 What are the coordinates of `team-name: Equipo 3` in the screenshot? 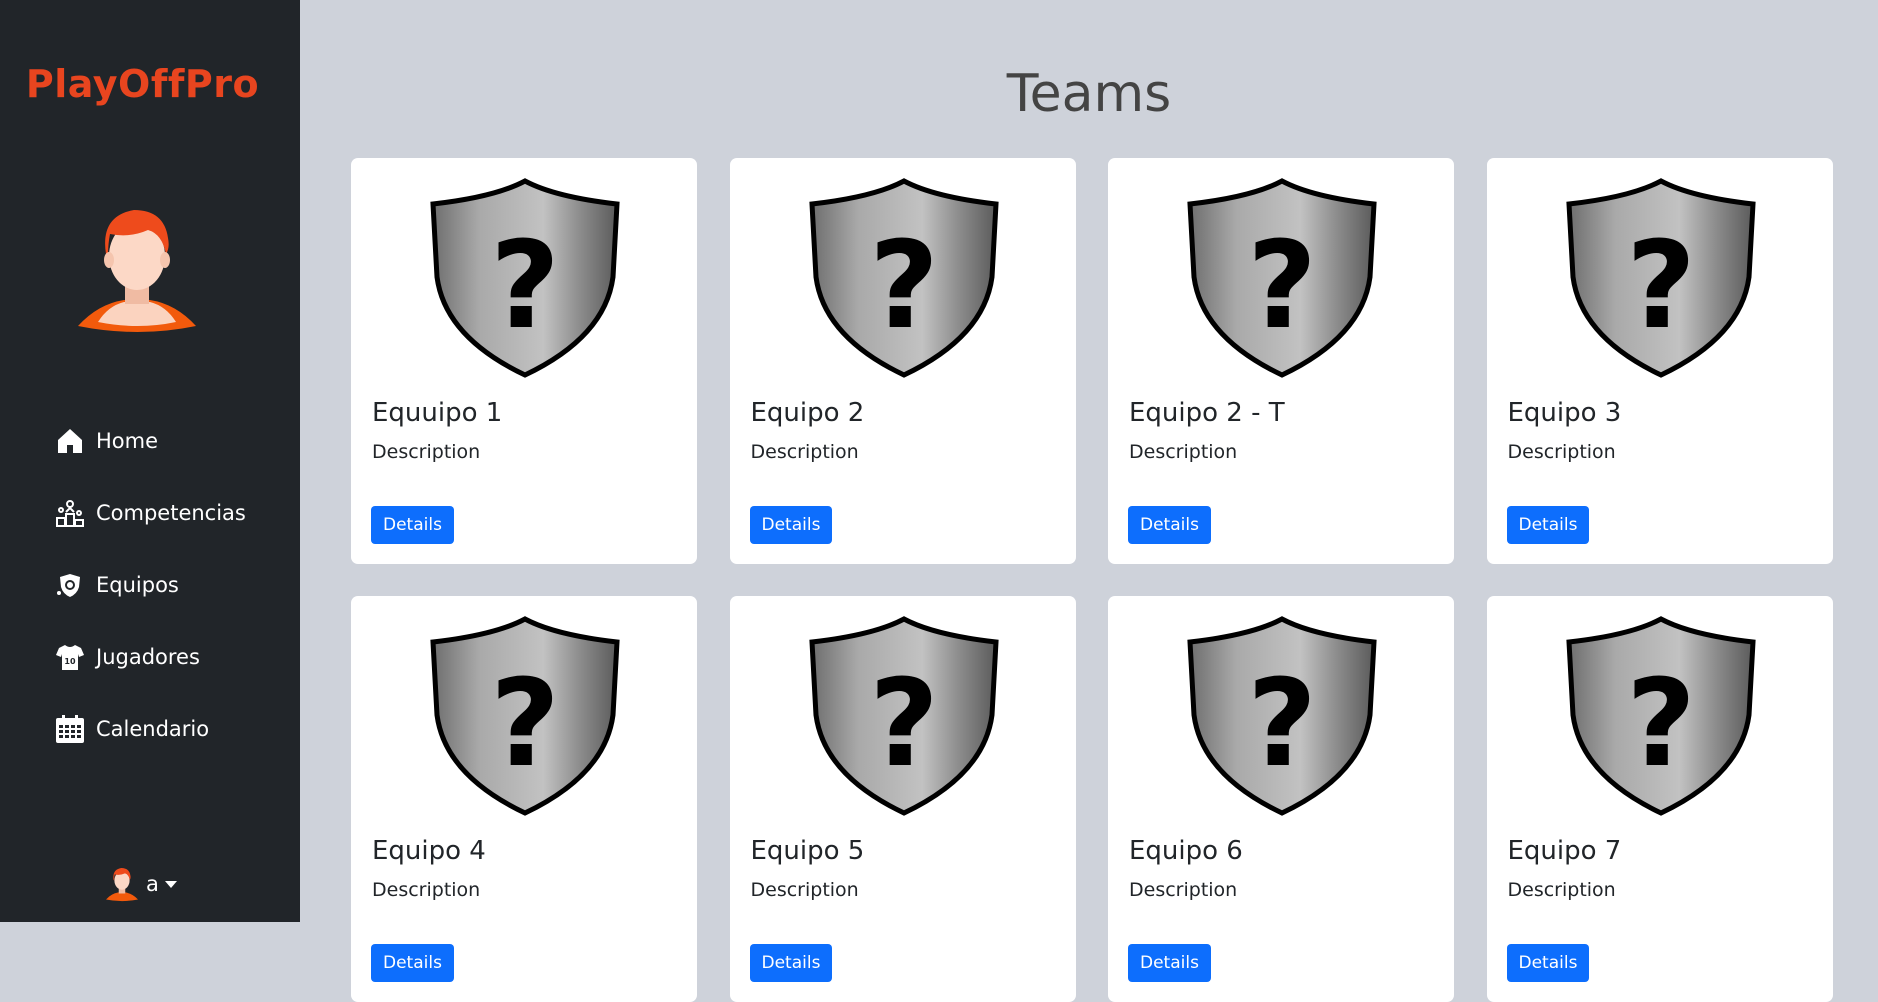 It's located at (1564, 413).